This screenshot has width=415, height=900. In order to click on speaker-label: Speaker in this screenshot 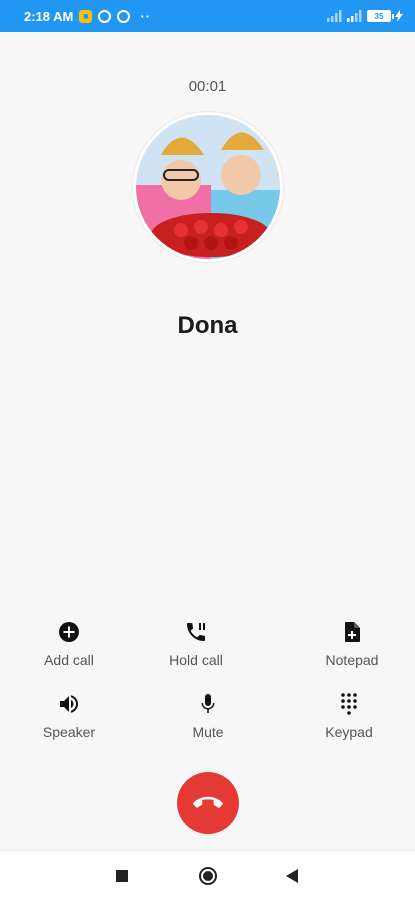, I will do `click(69, 732)`.